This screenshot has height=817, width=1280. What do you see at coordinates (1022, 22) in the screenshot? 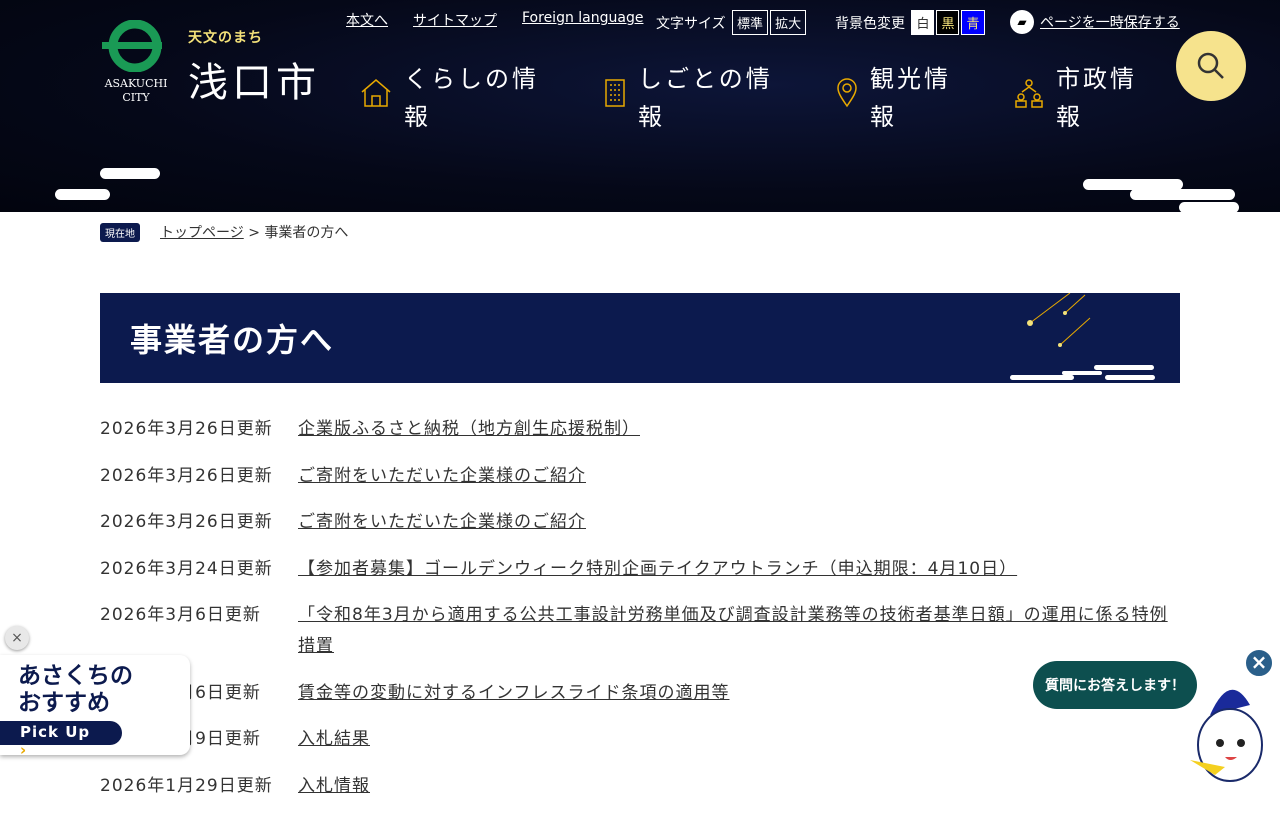
I see `folder-icon: ▰` at bounding box center [1022, 22].